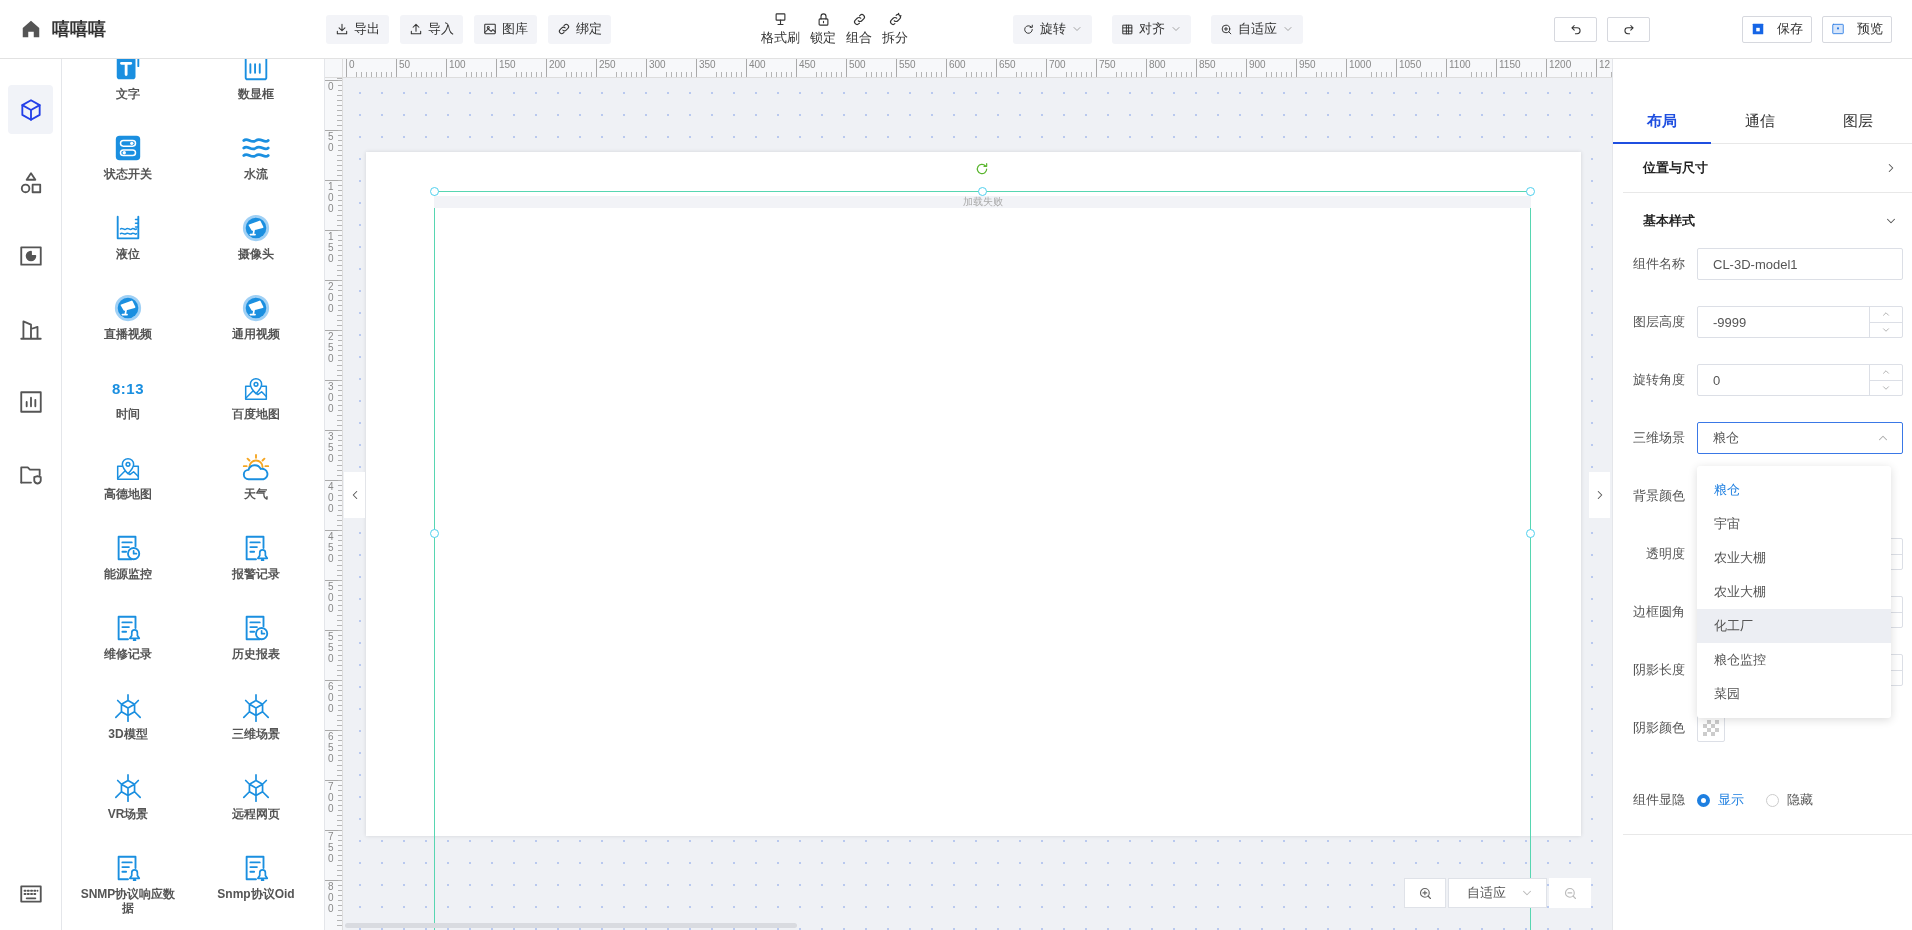  What do you see at coordinates (780, 29) in the screenshot?
I see `toolbar-tool: 格式刷` at bounding box center [780, 29].